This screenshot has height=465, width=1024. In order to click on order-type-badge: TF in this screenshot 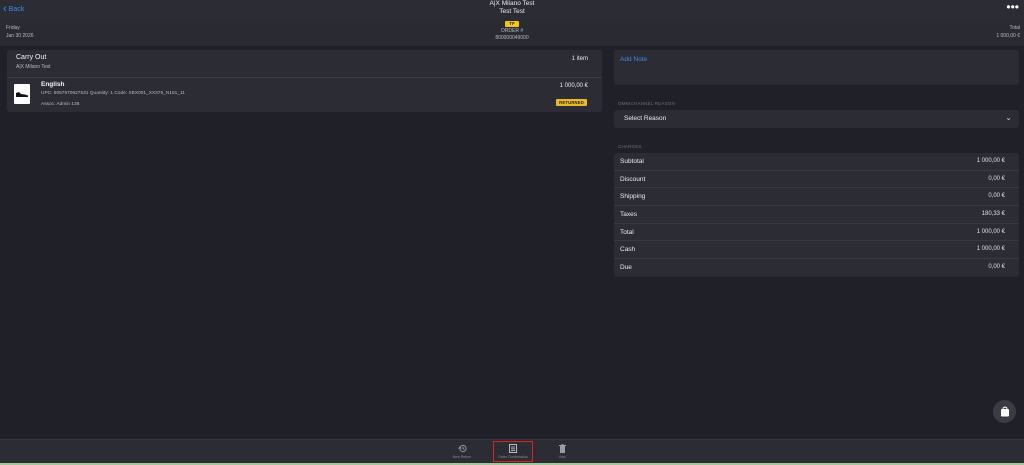, I will do `click(512, 24)`.